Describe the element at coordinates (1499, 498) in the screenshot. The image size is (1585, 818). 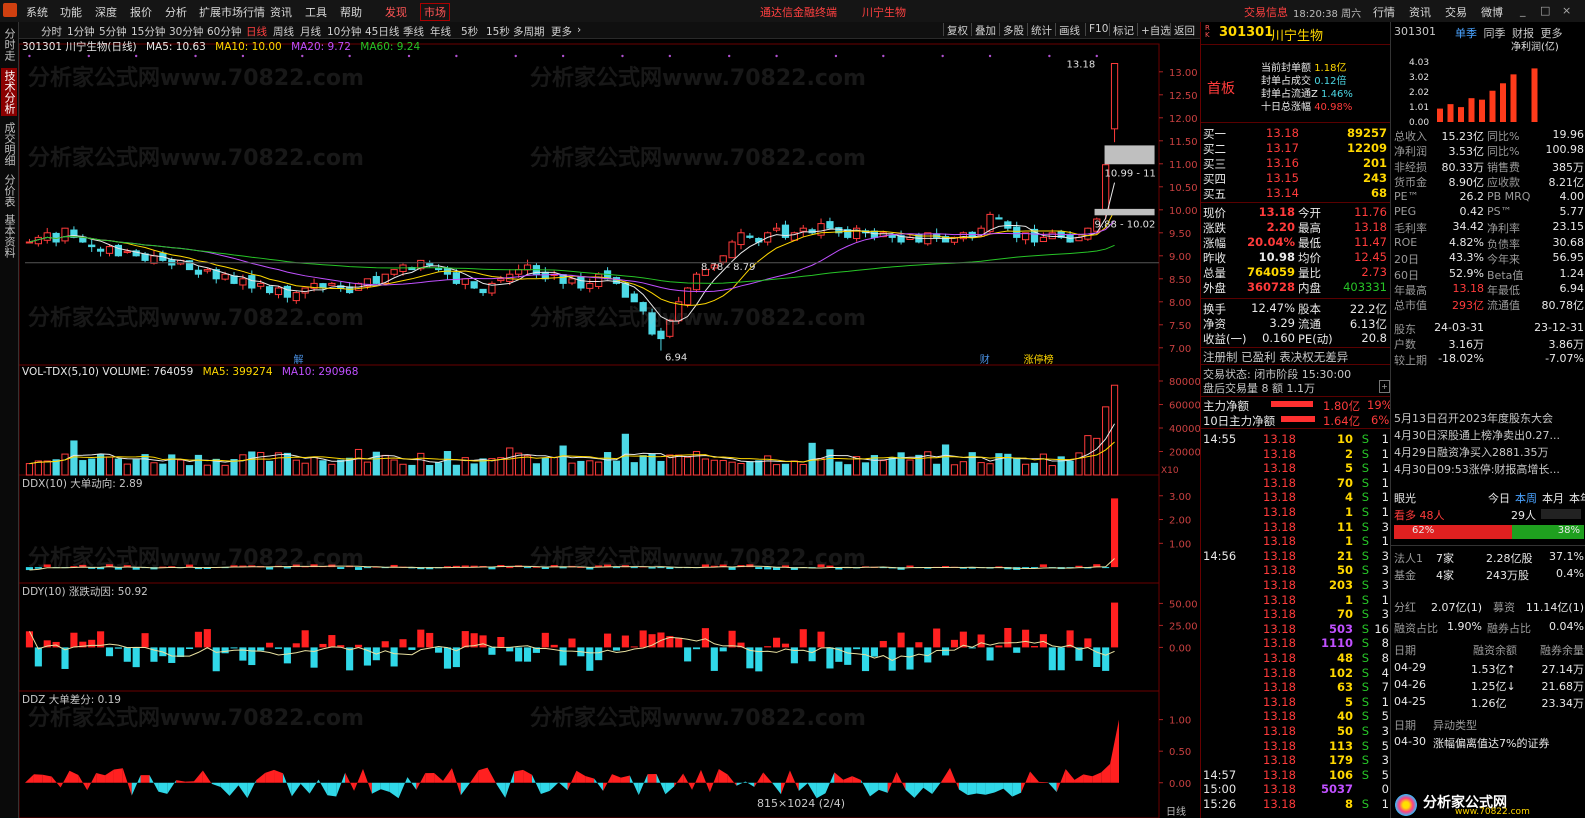
I see `eye-tab-today: 今日` at that location.